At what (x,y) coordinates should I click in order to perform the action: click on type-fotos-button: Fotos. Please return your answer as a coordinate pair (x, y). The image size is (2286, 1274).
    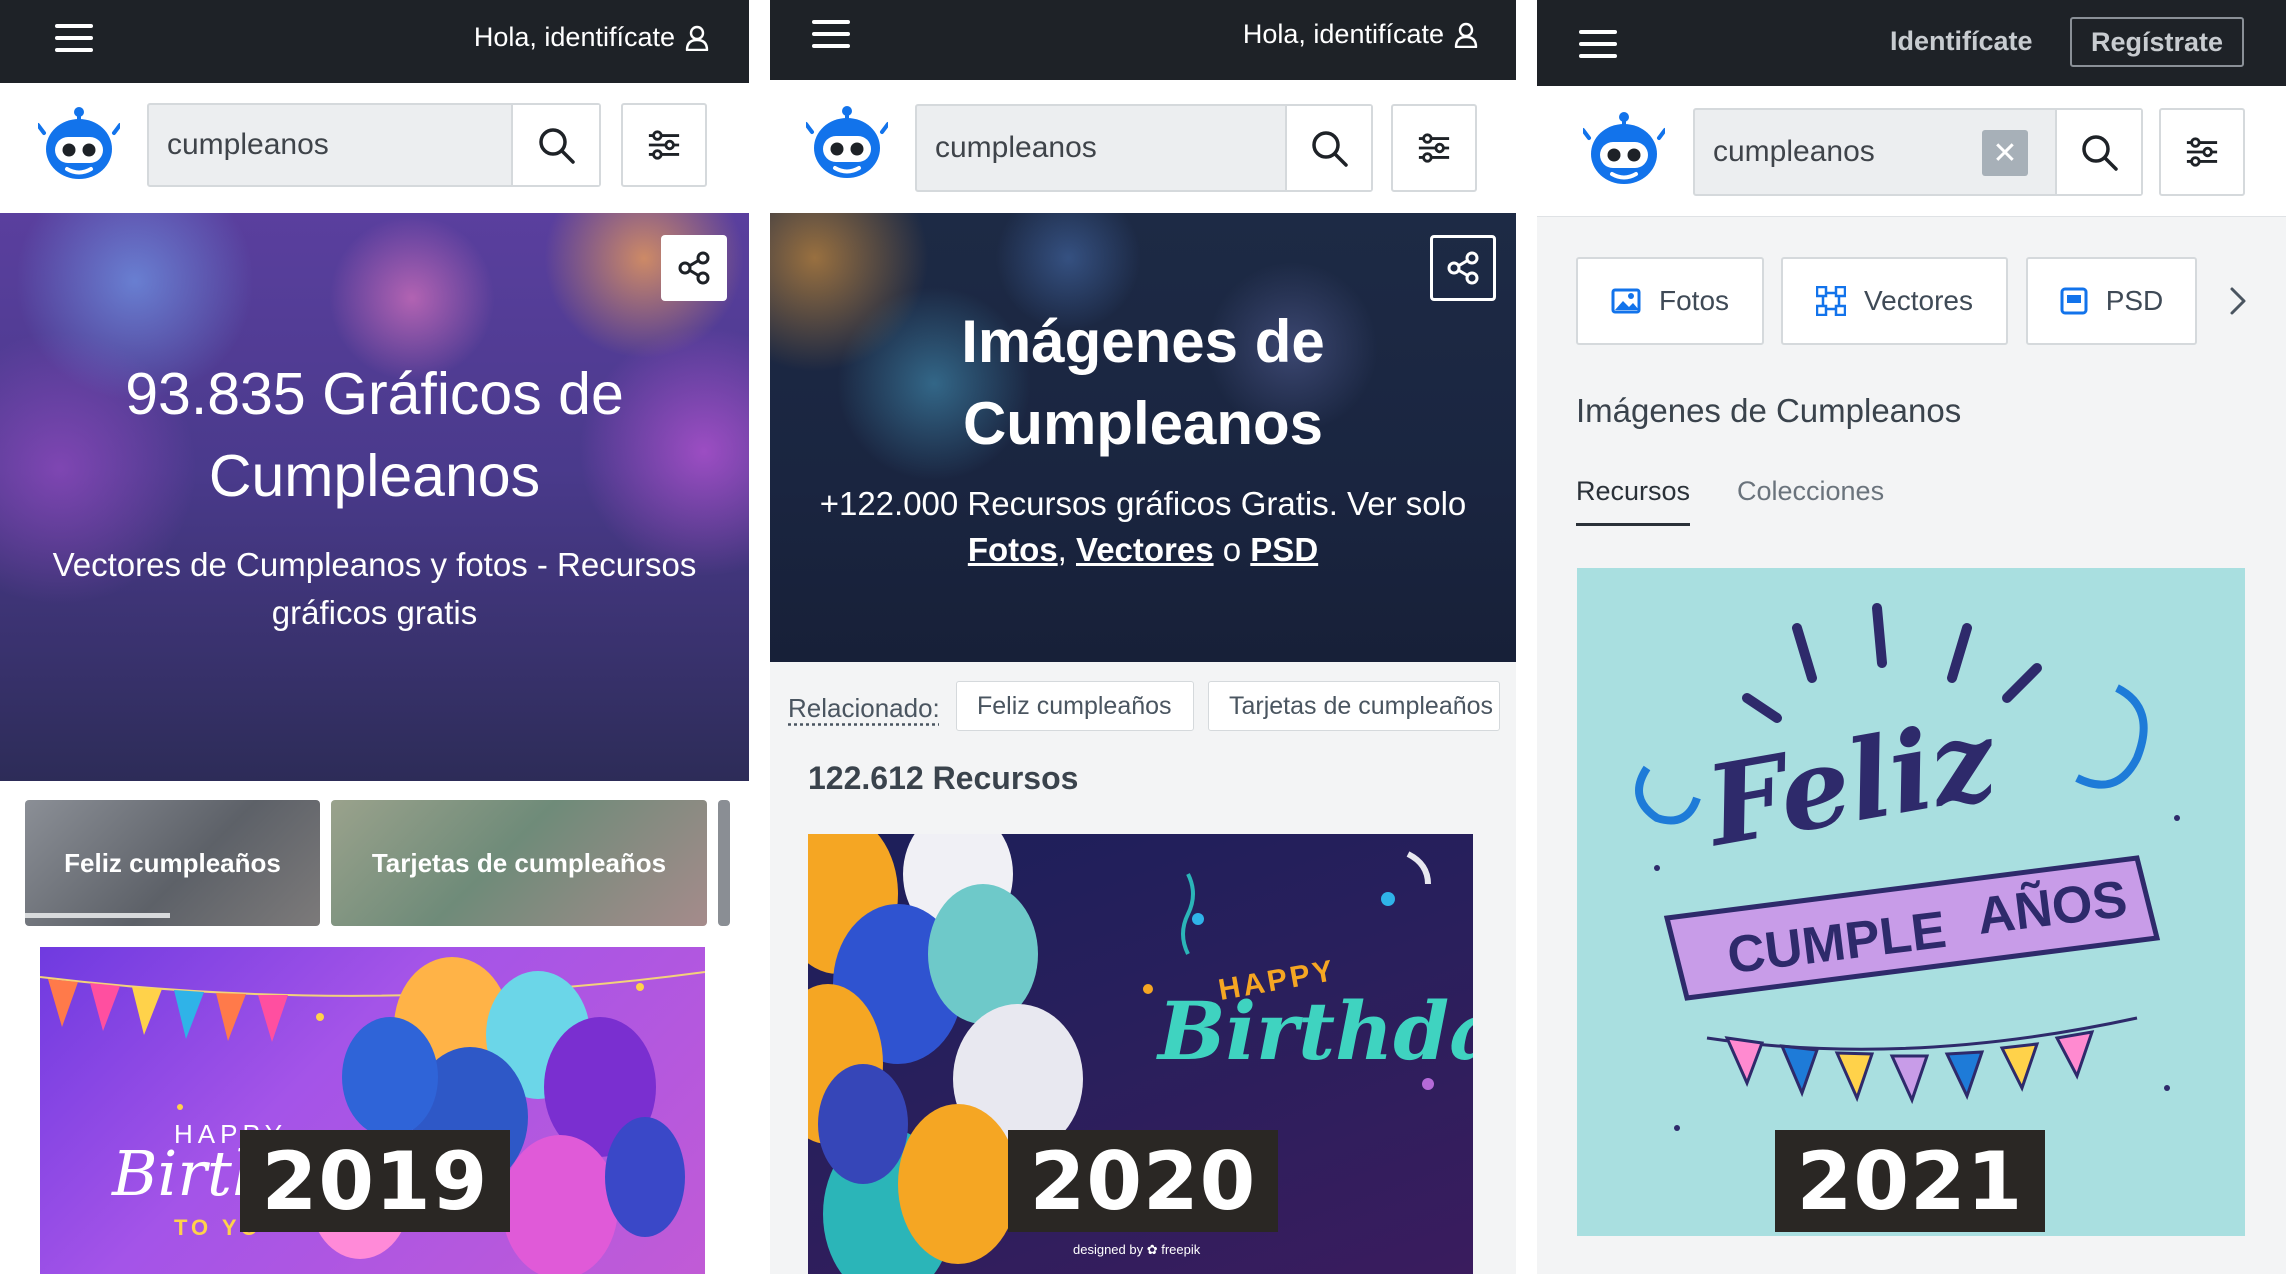
    Looking at the image, I should click on (1670, 301).